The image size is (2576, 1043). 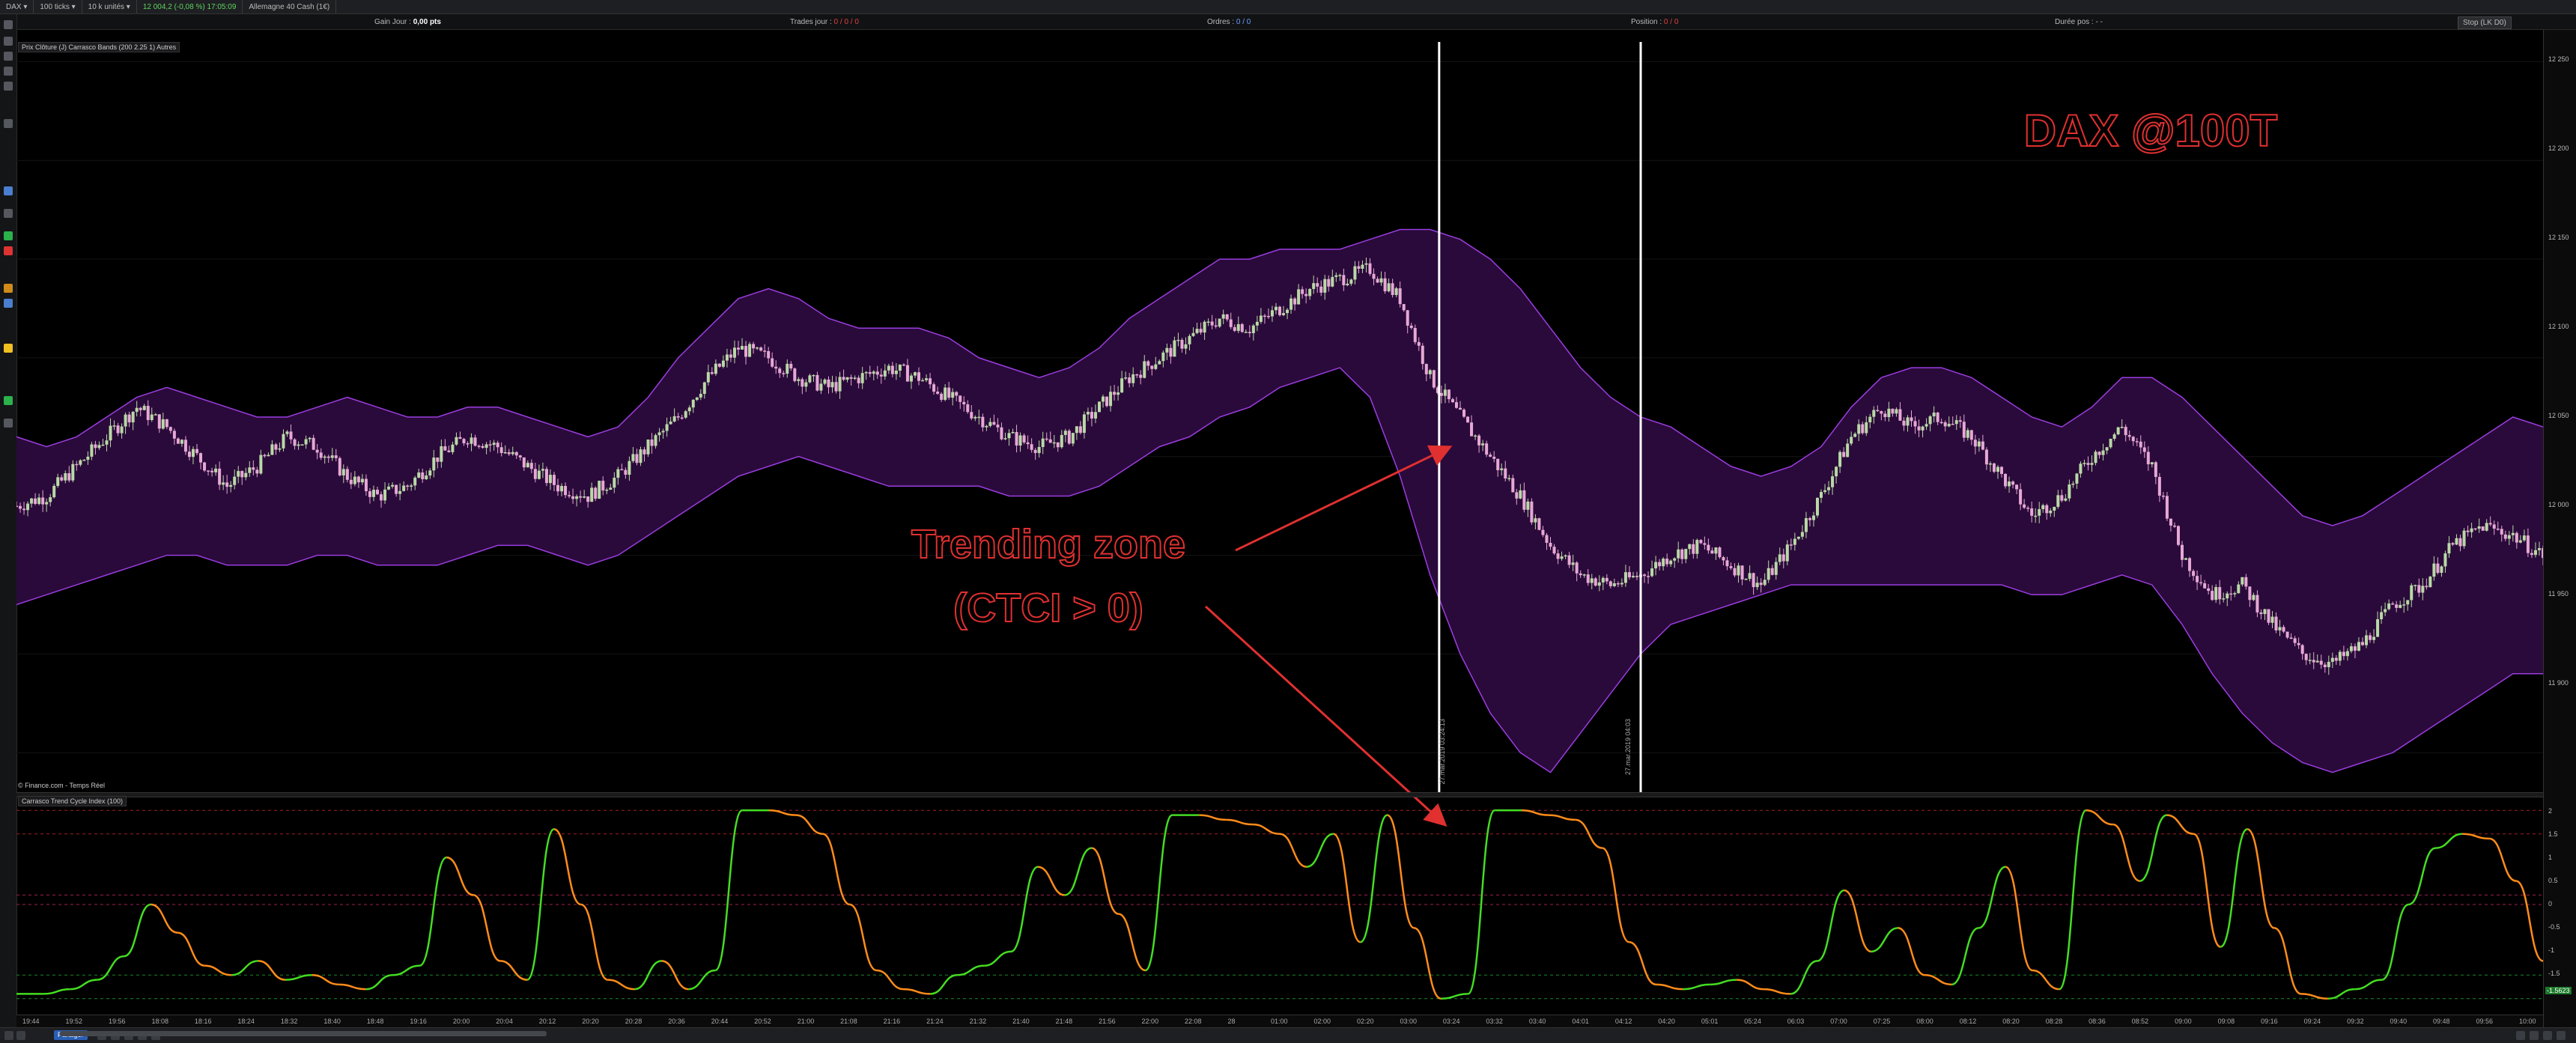 What do you see at coordinates (72, 801) in the screenshot?
I see `indicator-legend: Carrasco Trend Cycle Index (100)` at bounding box center [72, 801].